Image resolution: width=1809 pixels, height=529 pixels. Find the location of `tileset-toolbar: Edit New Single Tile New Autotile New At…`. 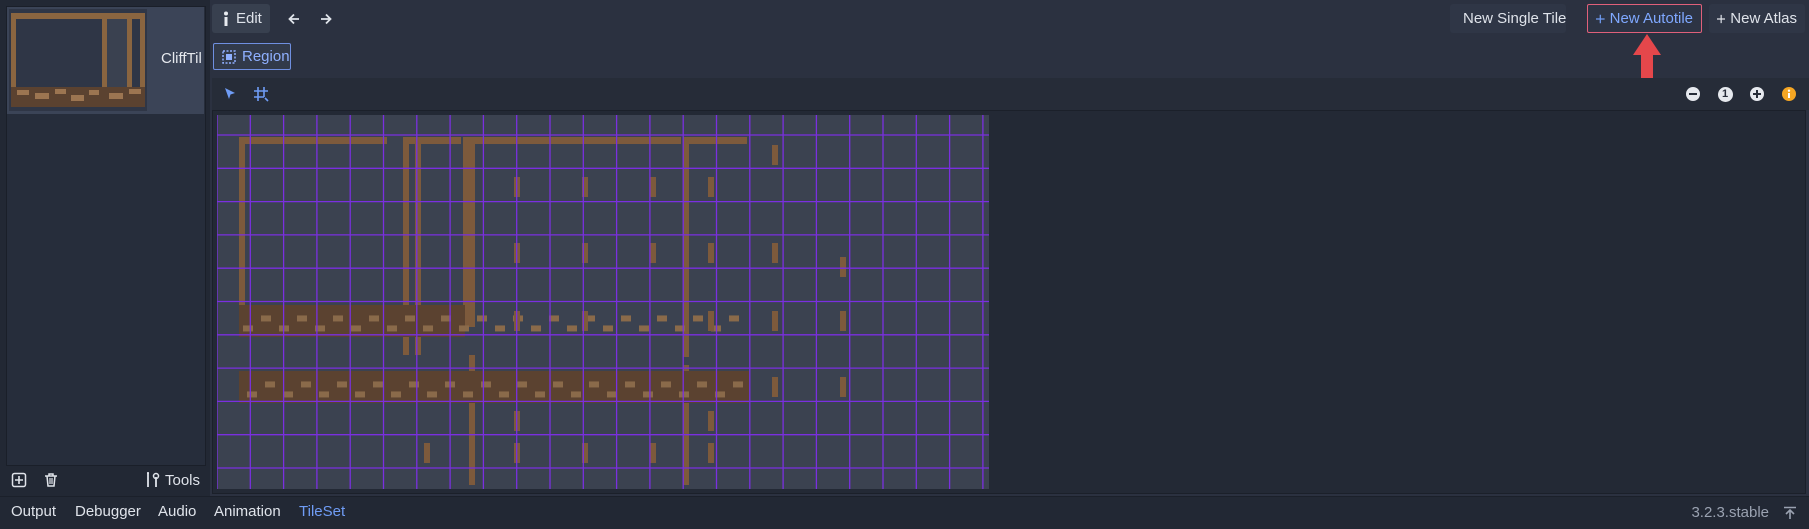

tileset-toolbar: Edit New Single Tile New Autotile New At… is located at coordinates (1010, 19).